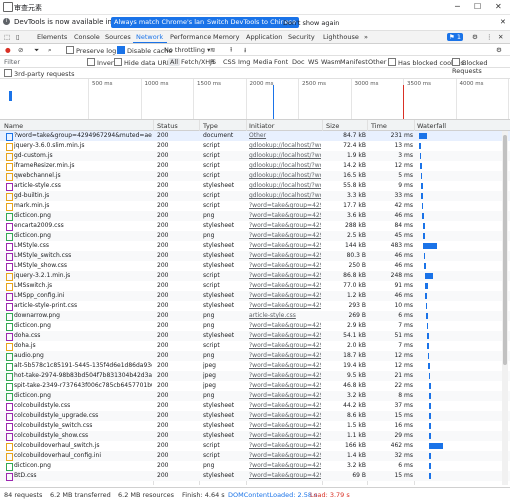 The width and height of the screenshot is (510, 501). Describe the element at coordinates (301, 37) in the screenshot. I see `tab-security: Security` at that location.